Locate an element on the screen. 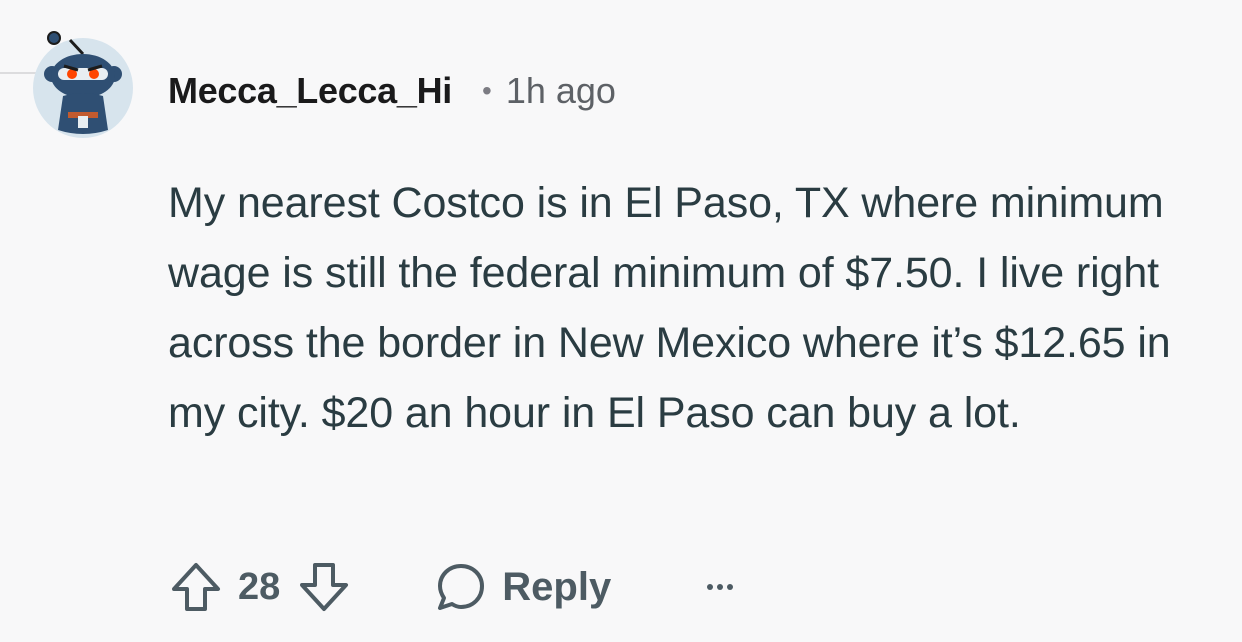  upvote-button is located at coordinates (196, 587).